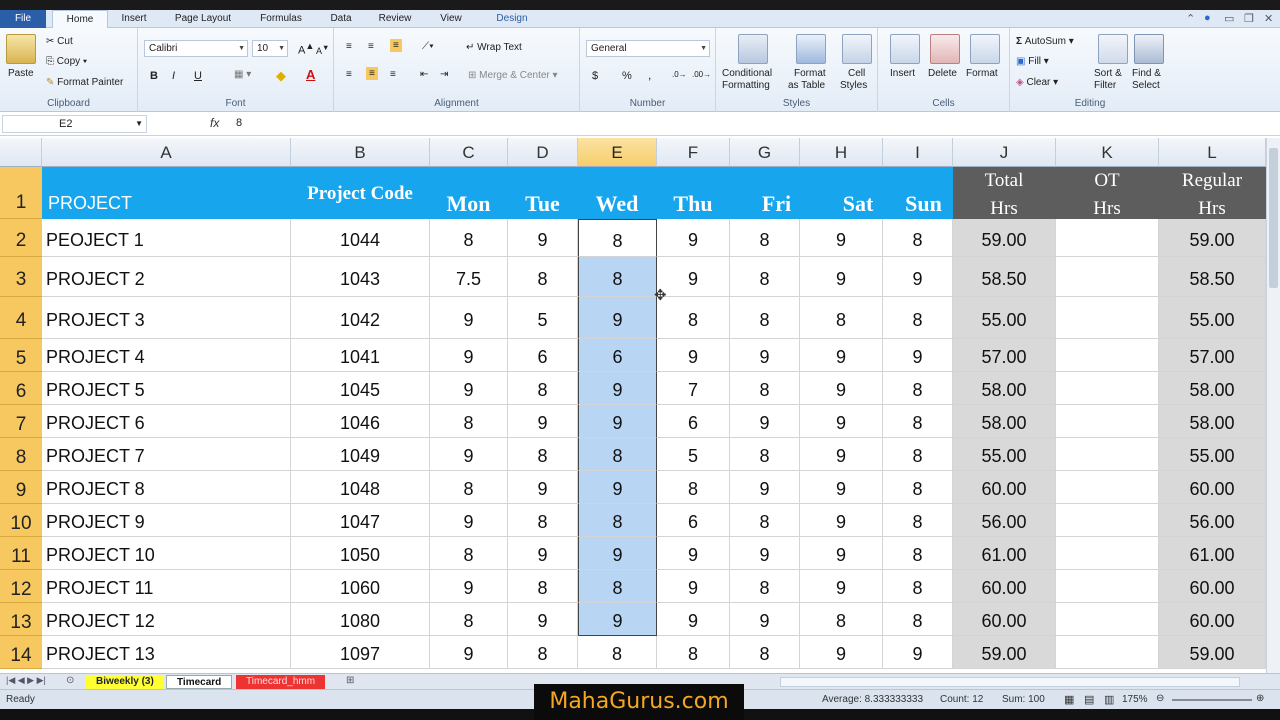 This screenshot has height=720, width=1280. I want to click on cell-styles-label-2: Styles, so click(853, 85).